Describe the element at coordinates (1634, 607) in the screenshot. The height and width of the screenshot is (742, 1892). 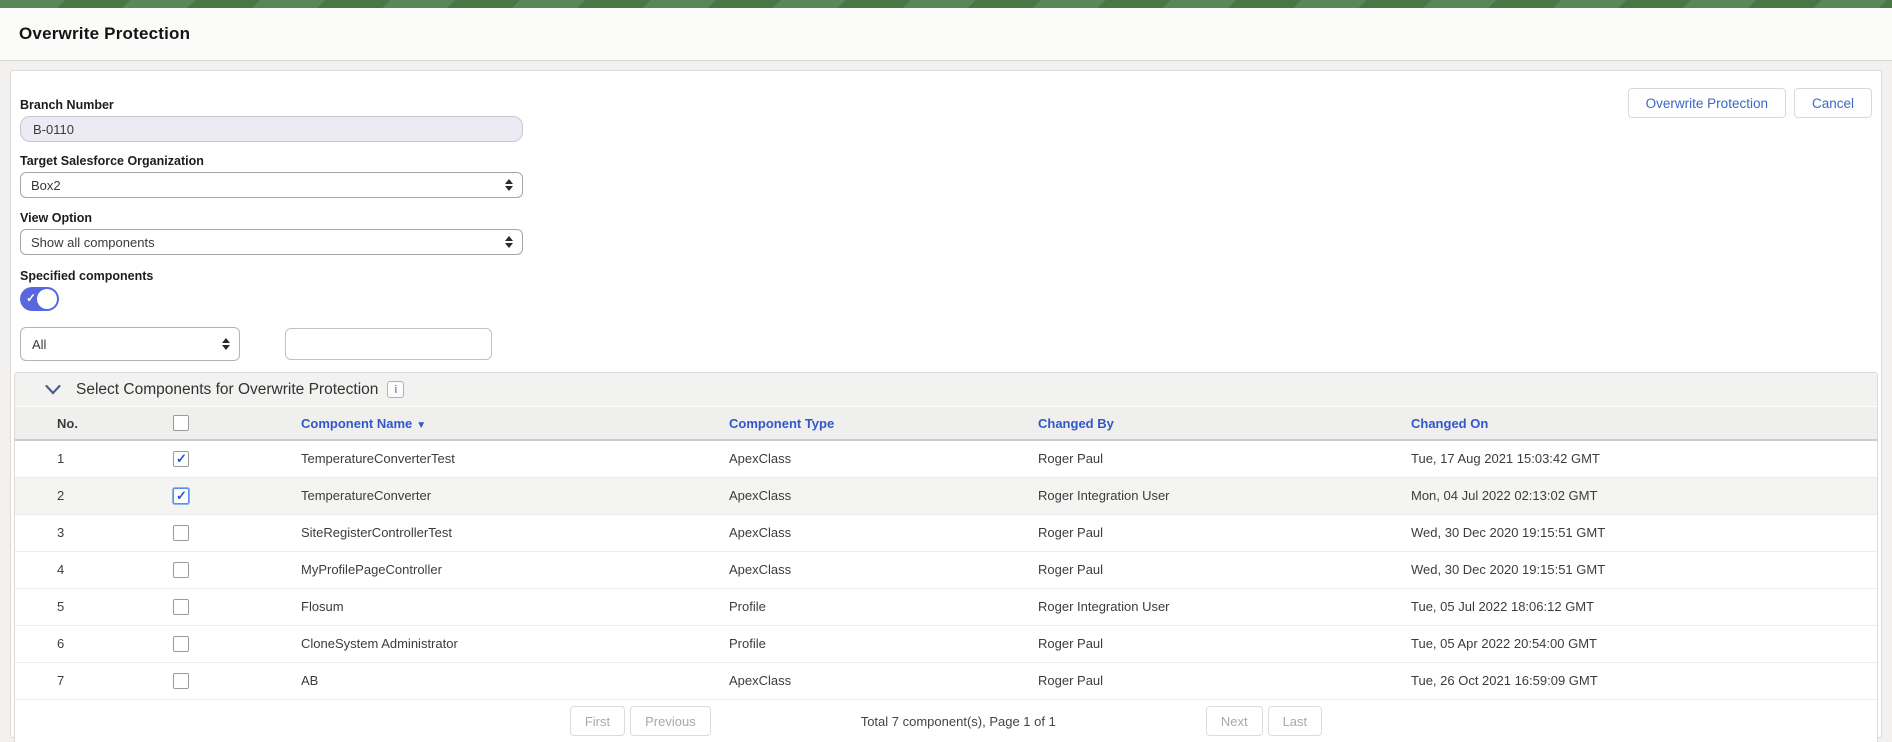
I see `changed-on-cell: Tue, 05 Jul 2022 18:06:12 GMT` at that location.